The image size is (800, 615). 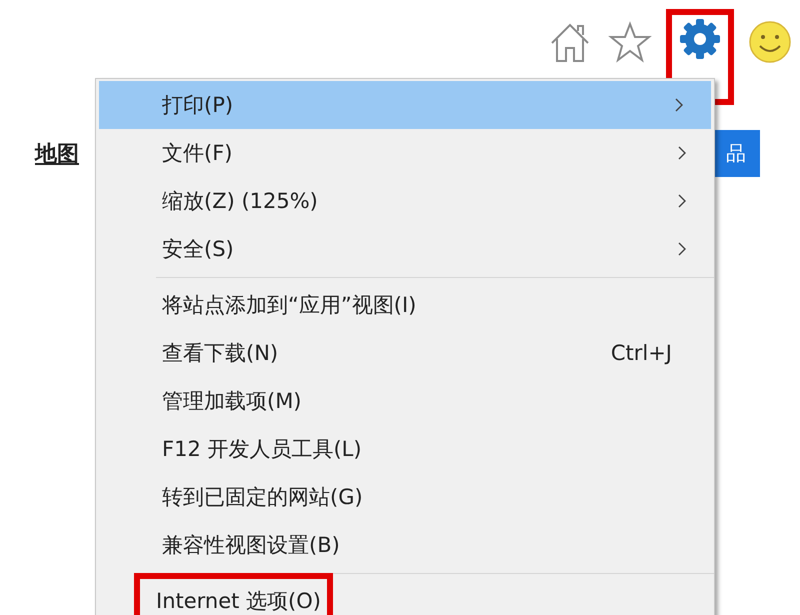 What do you see at coordinates (405, 105) in the screenshot?
I see `menu-item: 打印(P)` at bounding box center [405, 105].